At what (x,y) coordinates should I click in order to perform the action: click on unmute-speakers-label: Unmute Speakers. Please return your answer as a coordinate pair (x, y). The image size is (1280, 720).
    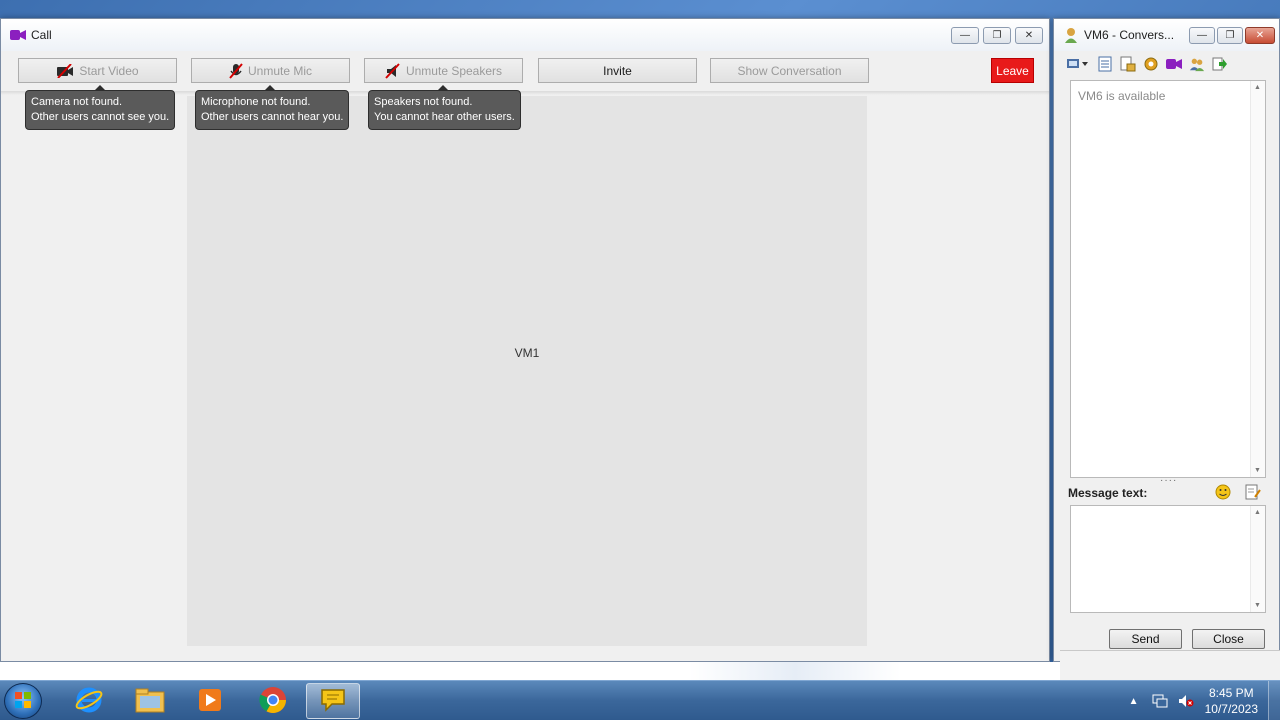
    Looking at the image, I should click on (454, 70).